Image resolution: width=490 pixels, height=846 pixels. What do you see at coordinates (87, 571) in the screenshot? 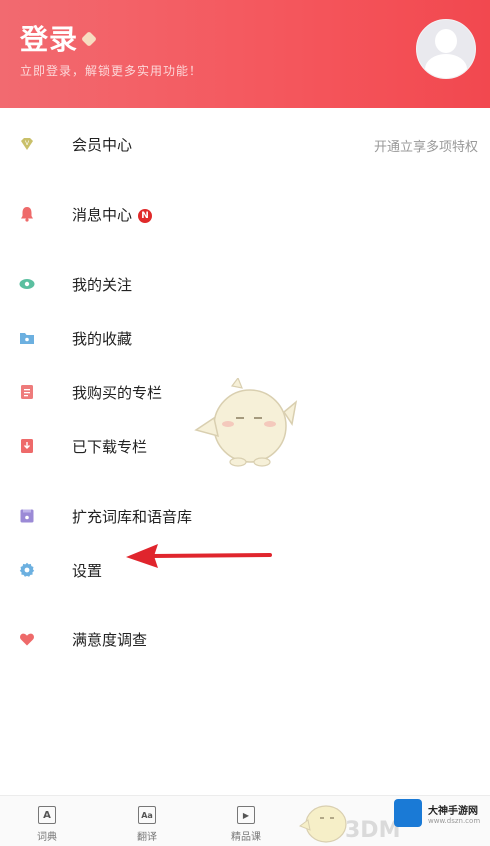
I see `menu-item-label: 设置` at bounding box center [87, 571].